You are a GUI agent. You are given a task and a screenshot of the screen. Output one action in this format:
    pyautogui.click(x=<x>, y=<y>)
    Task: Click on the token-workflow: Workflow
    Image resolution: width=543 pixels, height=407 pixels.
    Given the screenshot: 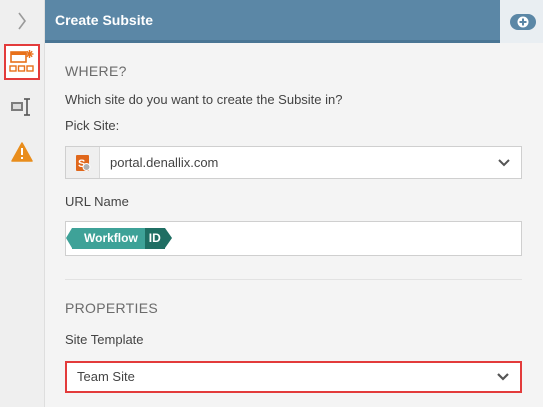 What is the action you would take?
    pyautogui.click(x=105, y=238)
    